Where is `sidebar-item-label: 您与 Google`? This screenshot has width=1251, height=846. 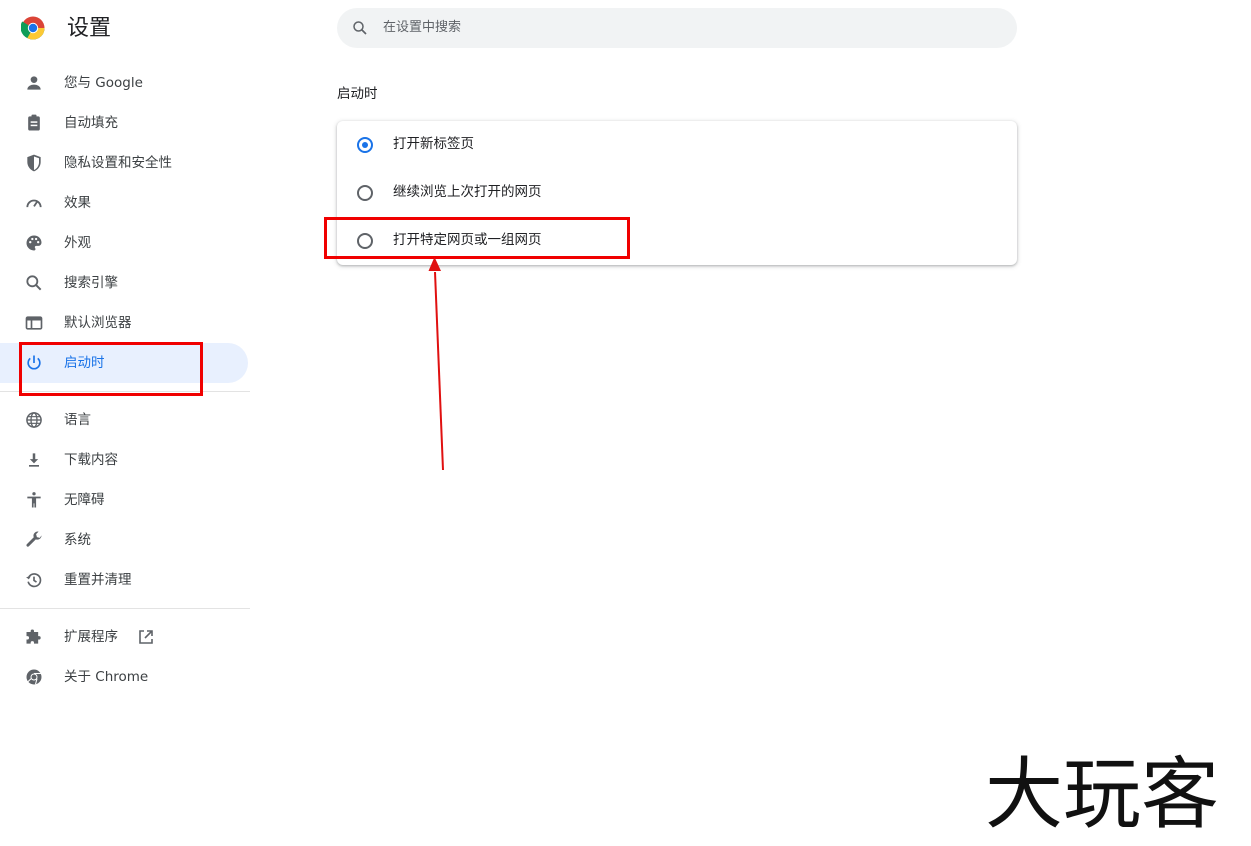
sidebar-item-label: 您与 Google is located at coordinates (103, 83).